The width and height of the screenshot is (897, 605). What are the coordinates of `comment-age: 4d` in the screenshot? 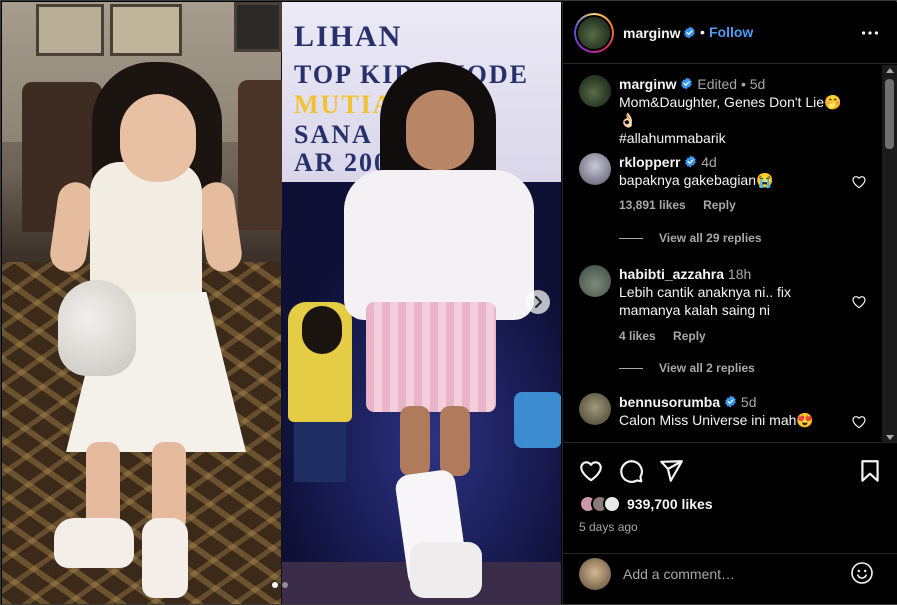 It's located at (709, 162).